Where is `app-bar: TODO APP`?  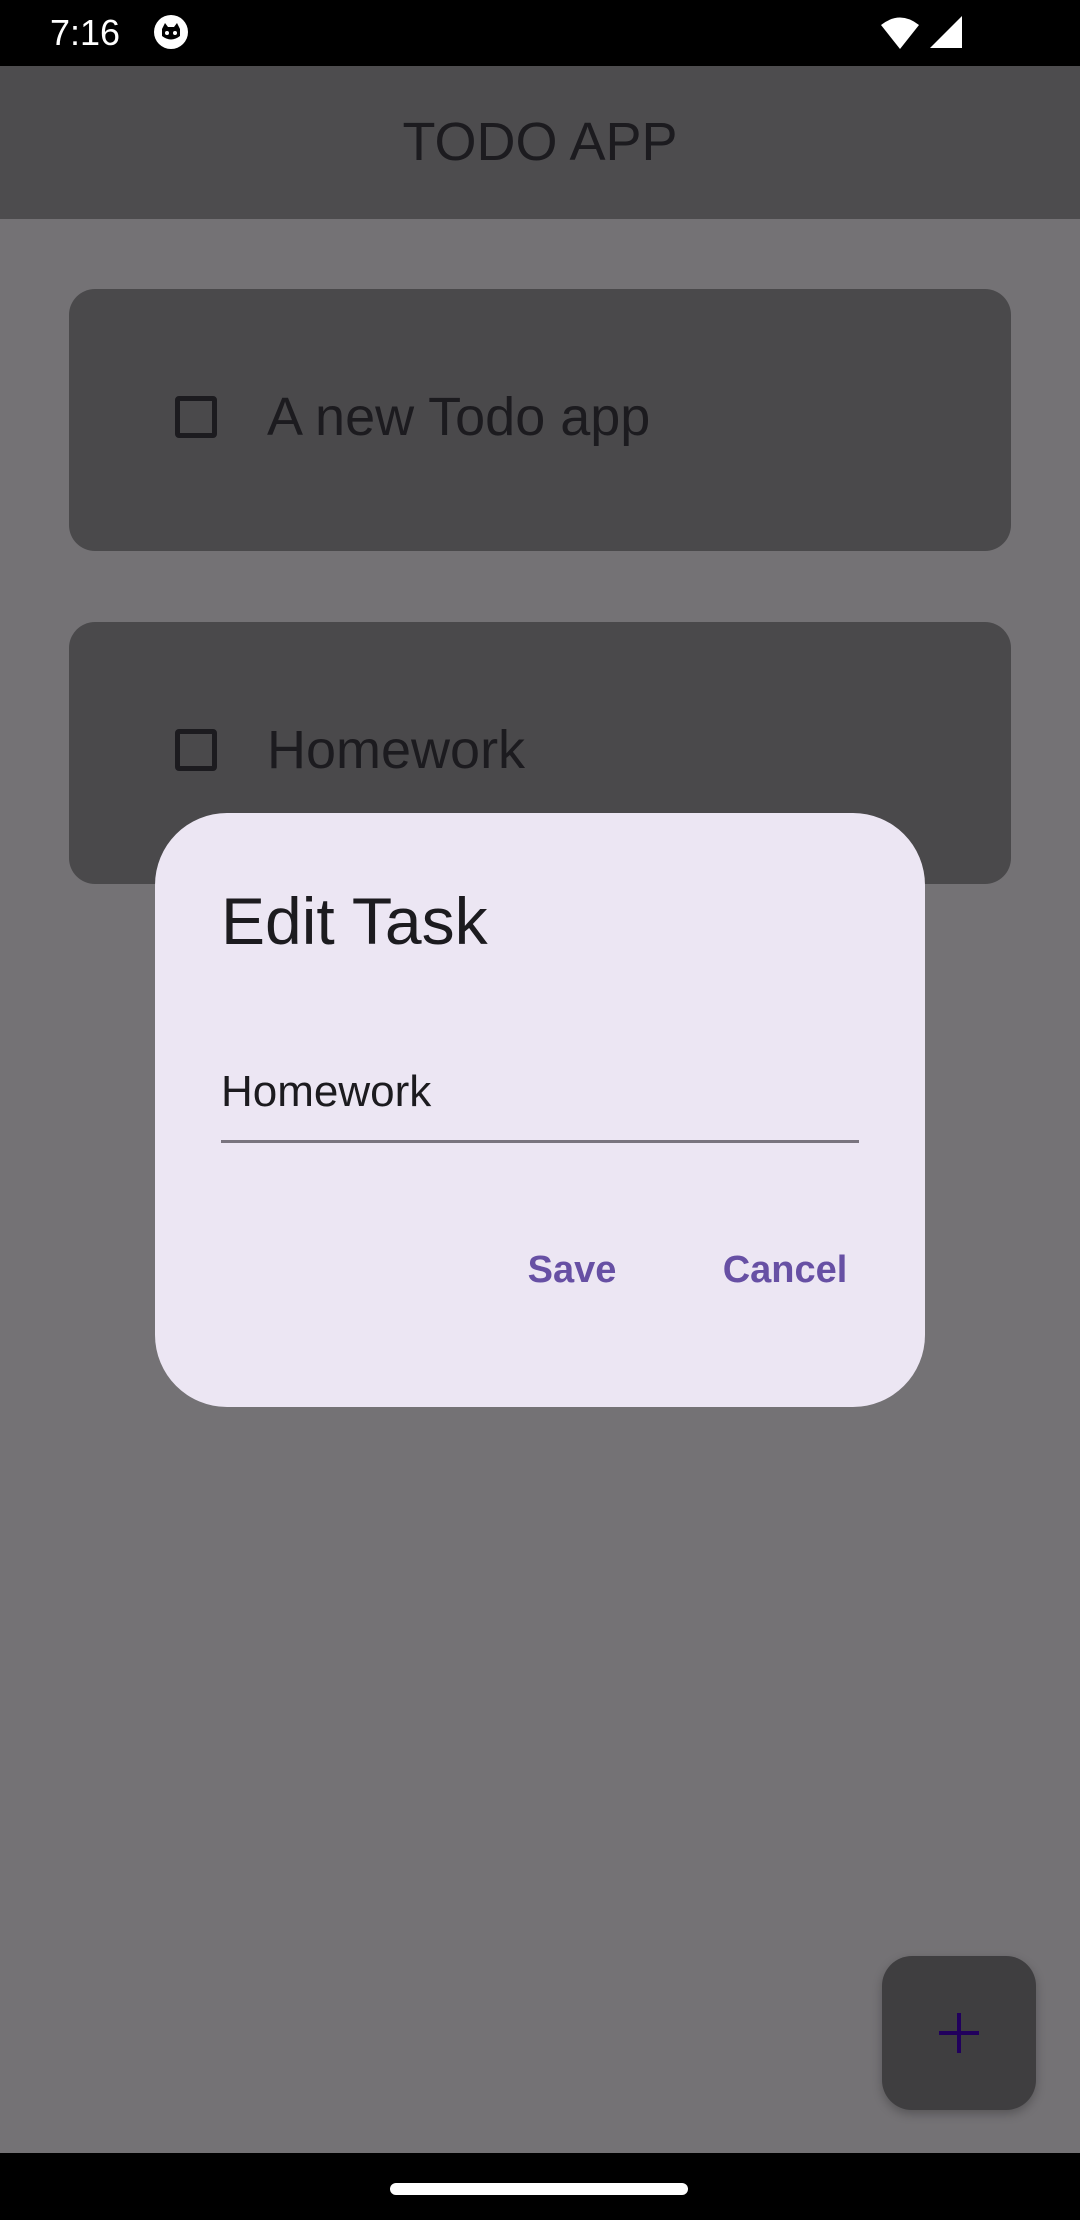
app-bar: TODO APP is located at coordinates (540, 142).